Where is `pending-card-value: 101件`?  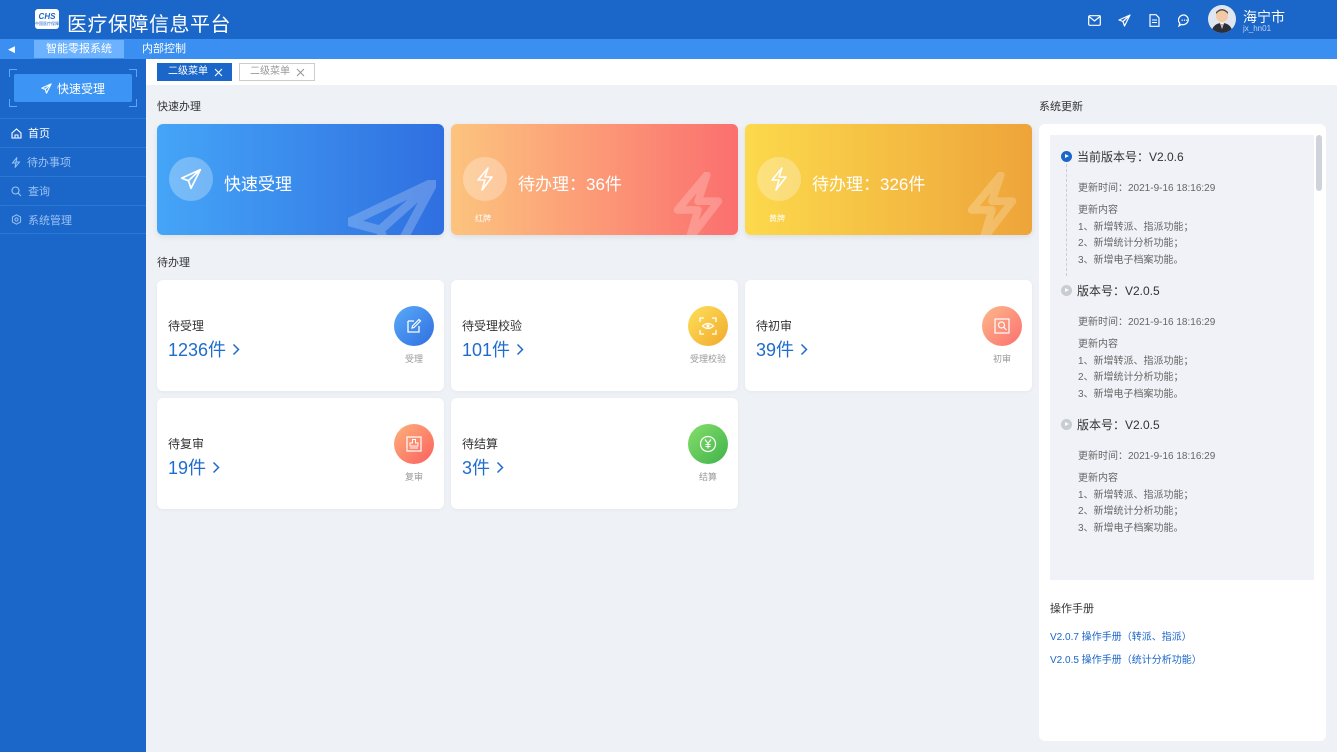
pending-card-value: 101件 is located at coordinates (493, 349).